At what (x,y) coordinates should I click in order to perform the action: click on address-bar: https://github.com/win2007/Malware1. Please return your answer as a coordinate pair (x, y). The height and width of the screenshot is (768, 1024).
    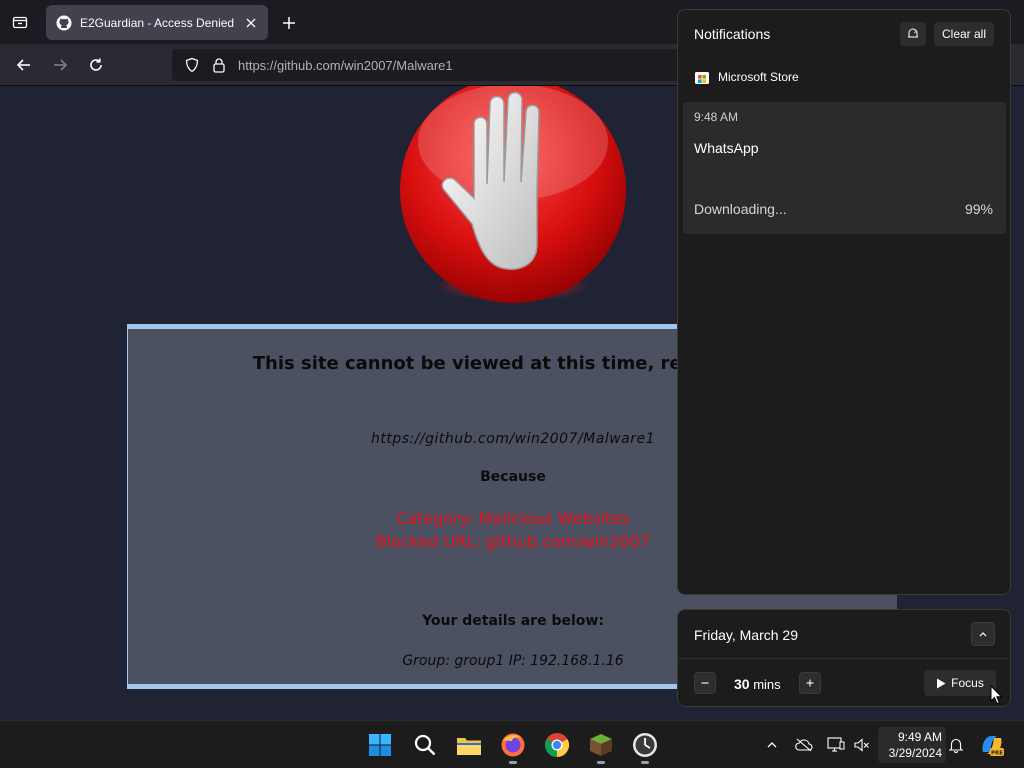
    Looking at the image, I should click on (432, 65).